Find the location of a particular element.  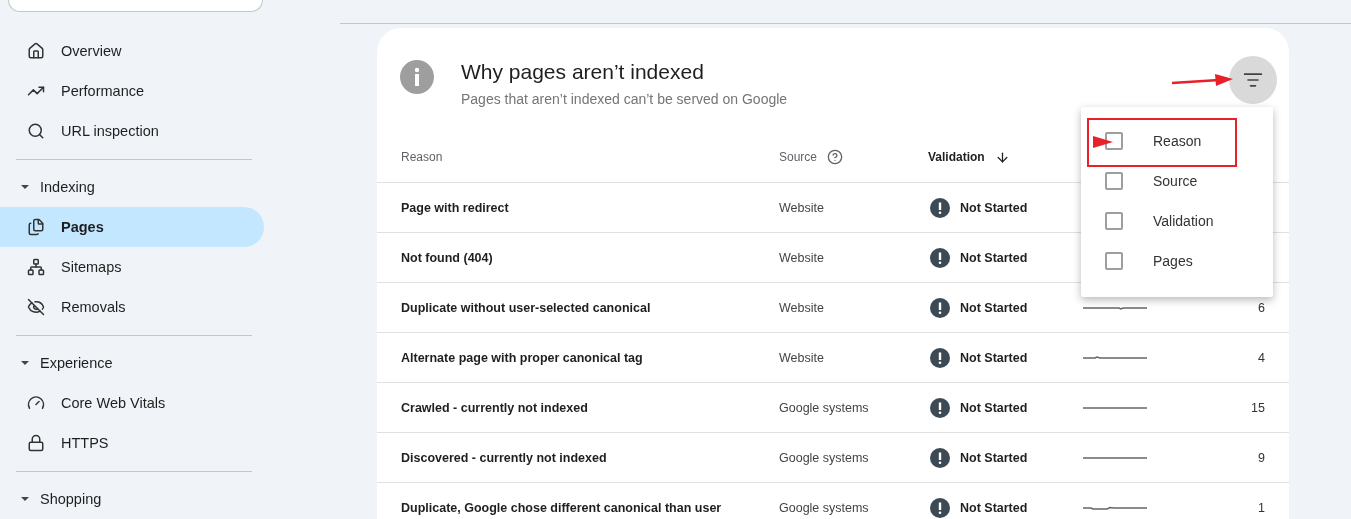

sort-arrow-icon is located at coordinates (1002, 157).